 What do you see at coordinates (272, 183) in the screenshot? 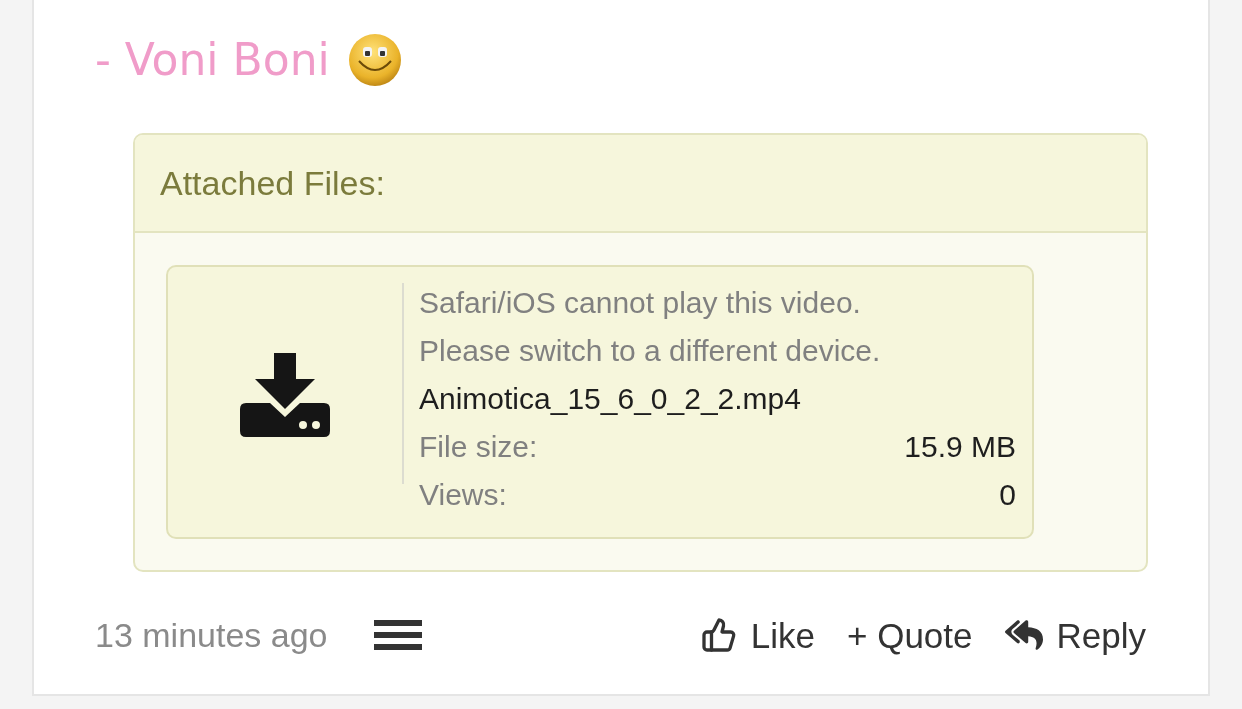
I see `attachments-title: Attached Files:` at bounding box center [272, 183].